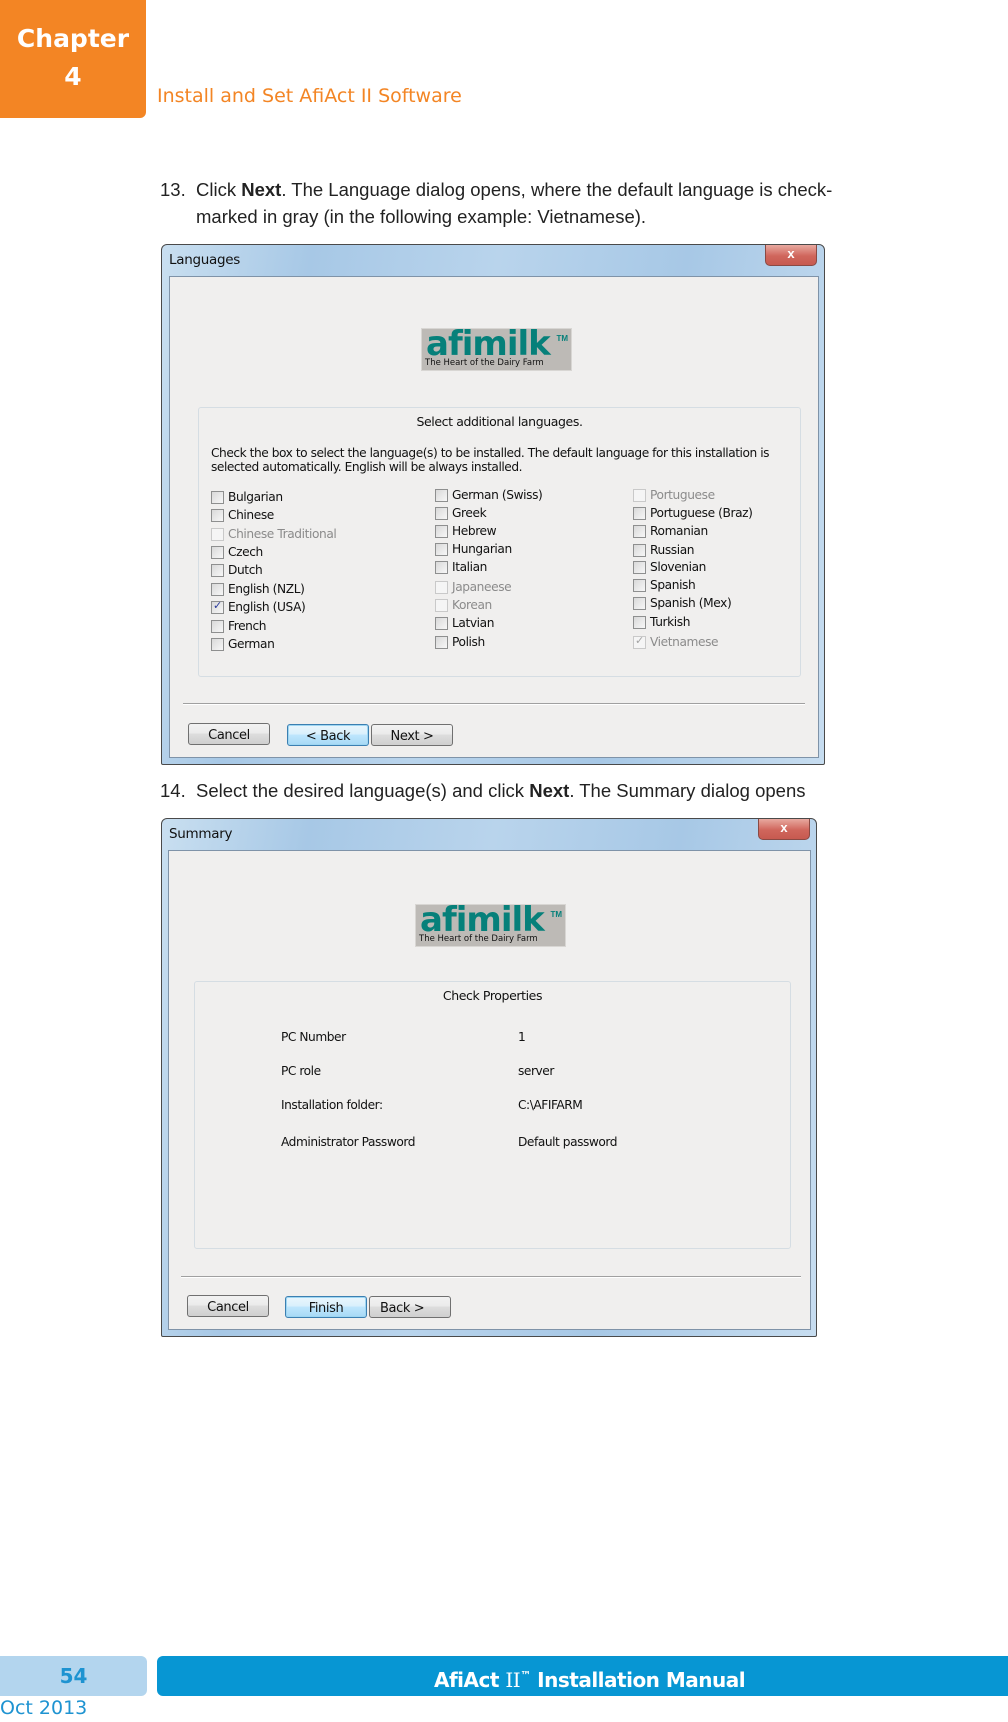 This screenshot has width=1008, height=1722. I want to click on language-checkbox-item: Slovenian, so click(669, 567).